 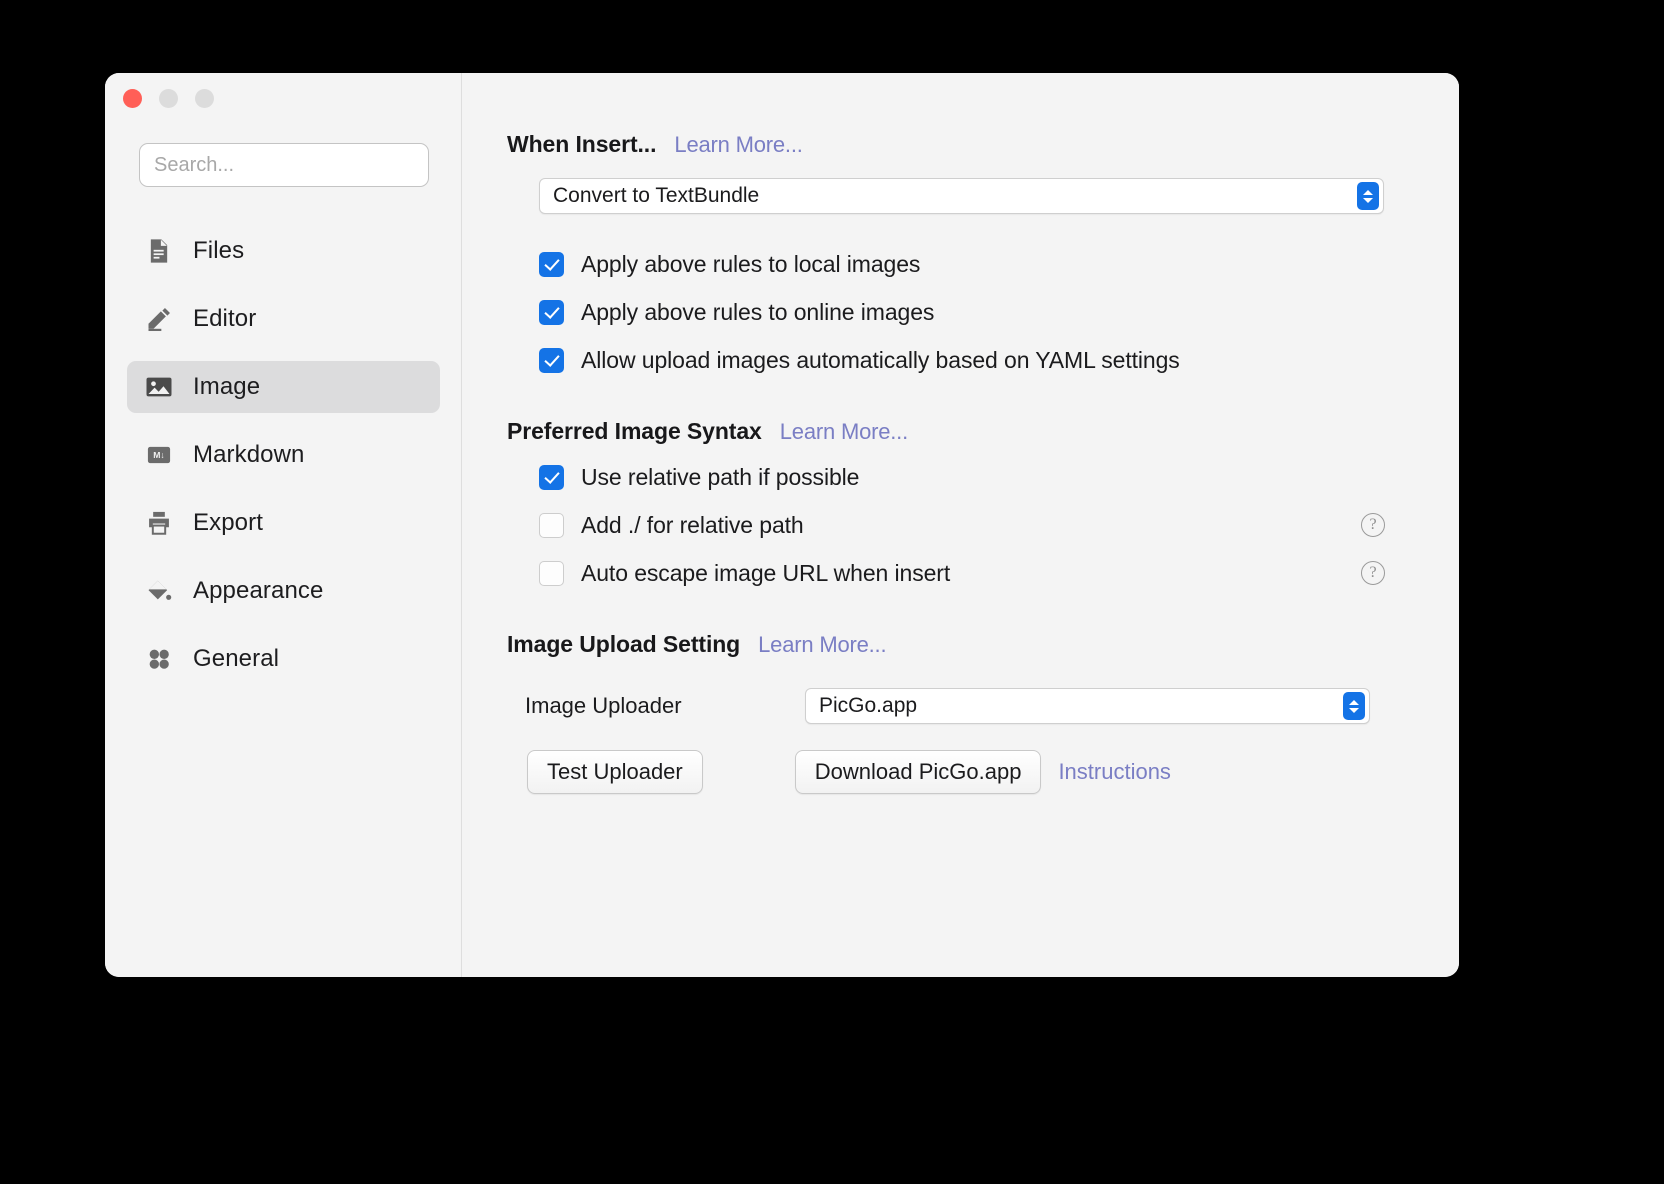 I want to click on sidebar-item-label: Editor, so click(x=225, y=318).